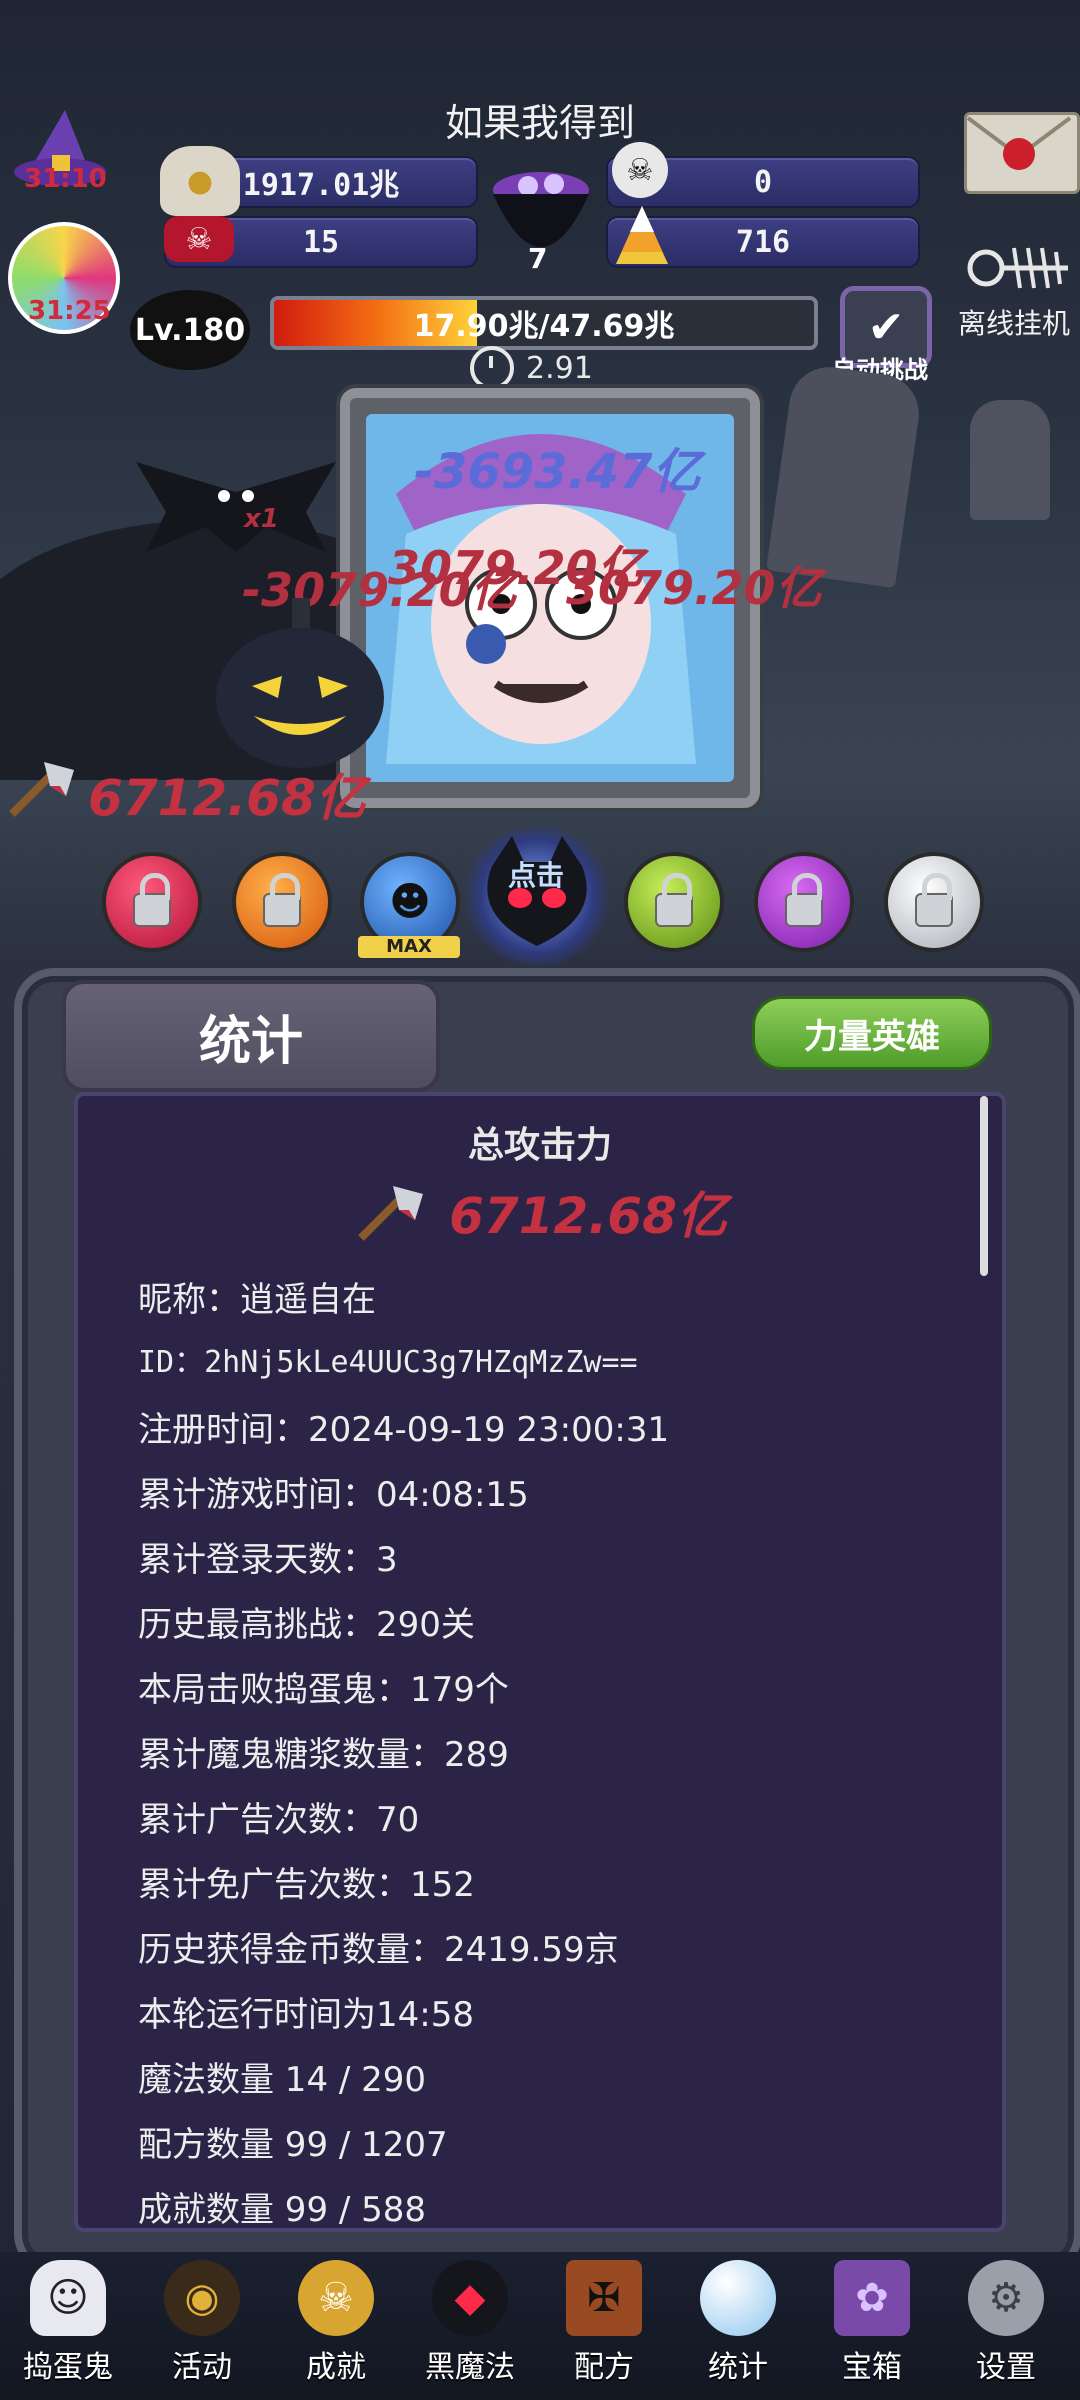 The height and width of the screenshot is (2400, 1080). I want to click on hero-slot-locked-white, so click(934, 902).